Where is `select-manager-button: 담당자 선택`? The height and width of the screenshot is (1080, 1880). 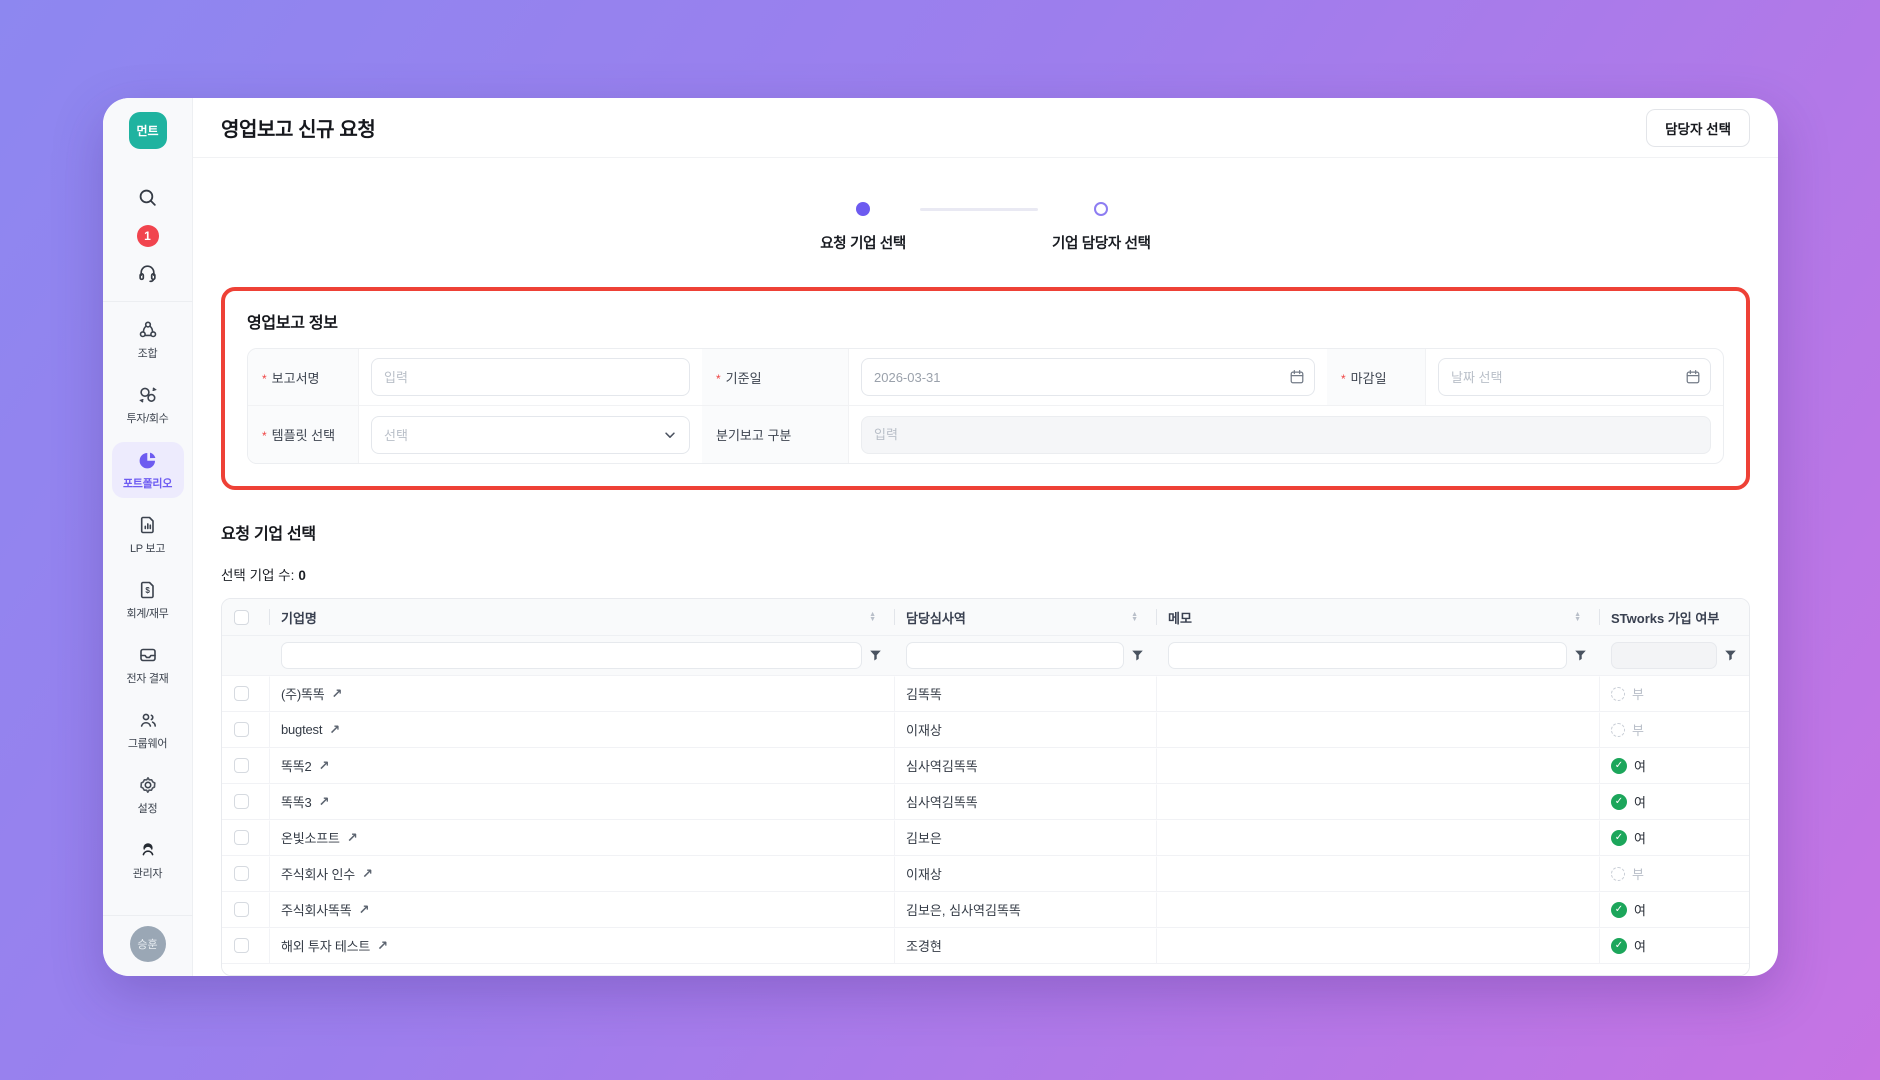
select-manager-button: 담당자 선택 is located at coordinates (1698, 127).